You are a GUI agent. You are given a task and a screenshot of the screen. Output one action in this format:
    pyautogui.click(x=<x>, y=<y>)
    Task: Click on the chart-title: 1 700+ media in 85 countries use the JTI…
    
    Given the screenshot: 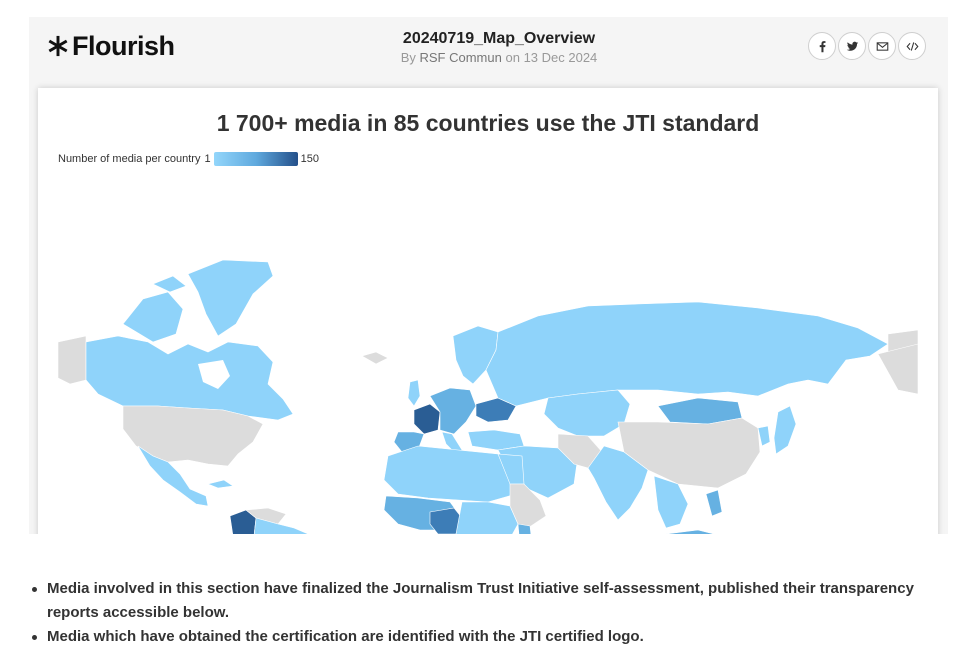 What is the action you would take?
    pyautogui.click(x=488, y=123)
    